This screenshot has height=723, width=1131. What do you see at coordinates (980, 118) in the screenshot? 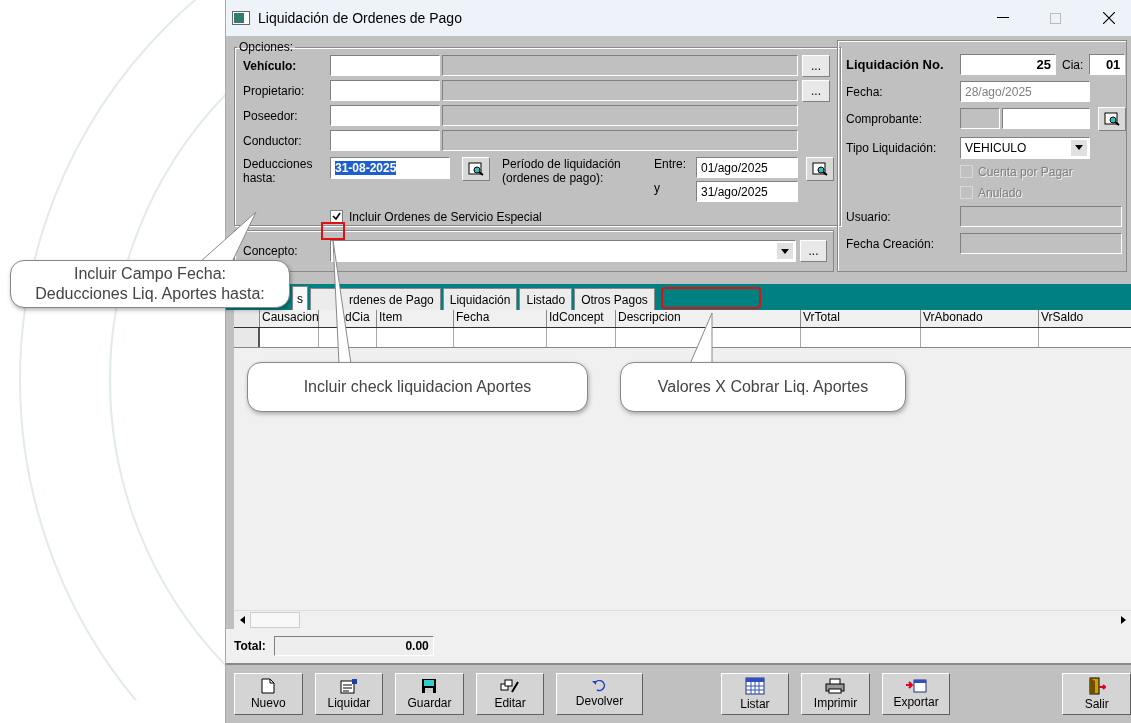
I see `readonly-field` at bounding box center [980, 118].